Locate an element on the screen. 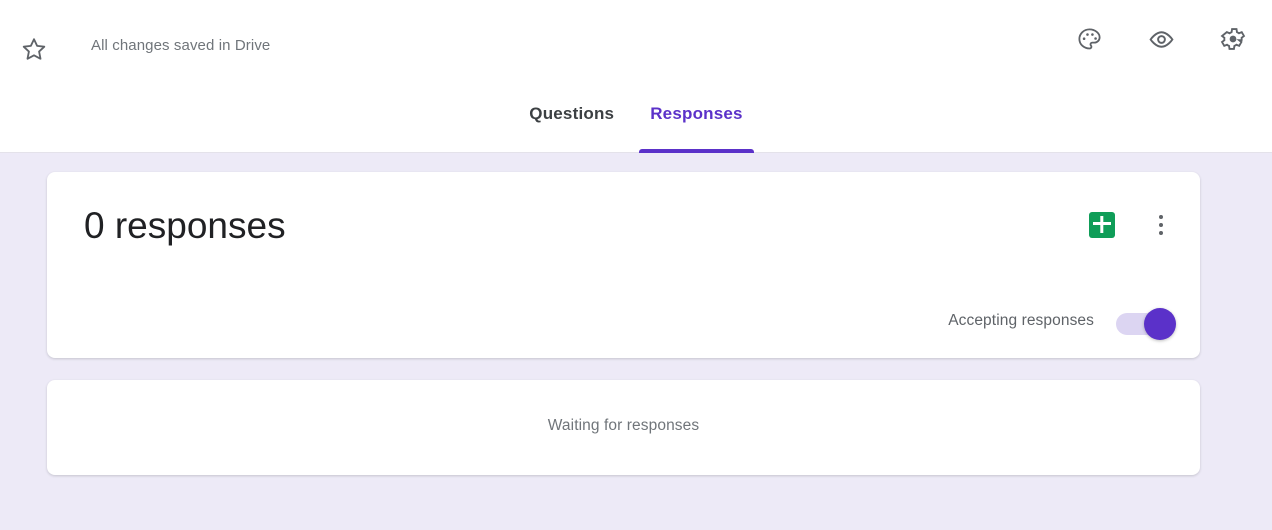 The height and width of the screenshot is (530, 1272). accepting-responses-toggle is located at coordinates (1147, 324).